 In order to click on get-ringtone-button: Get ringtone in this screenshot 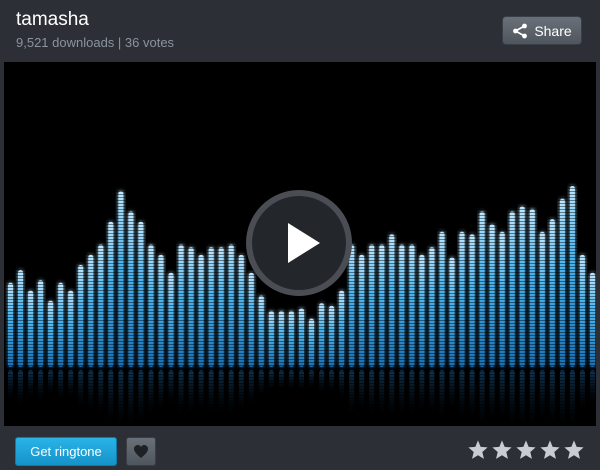, I will do `click(66, 451)`.